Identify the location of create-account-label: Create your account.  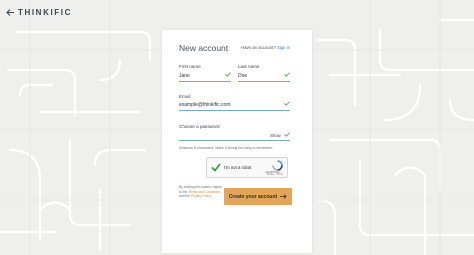
(253, 196).